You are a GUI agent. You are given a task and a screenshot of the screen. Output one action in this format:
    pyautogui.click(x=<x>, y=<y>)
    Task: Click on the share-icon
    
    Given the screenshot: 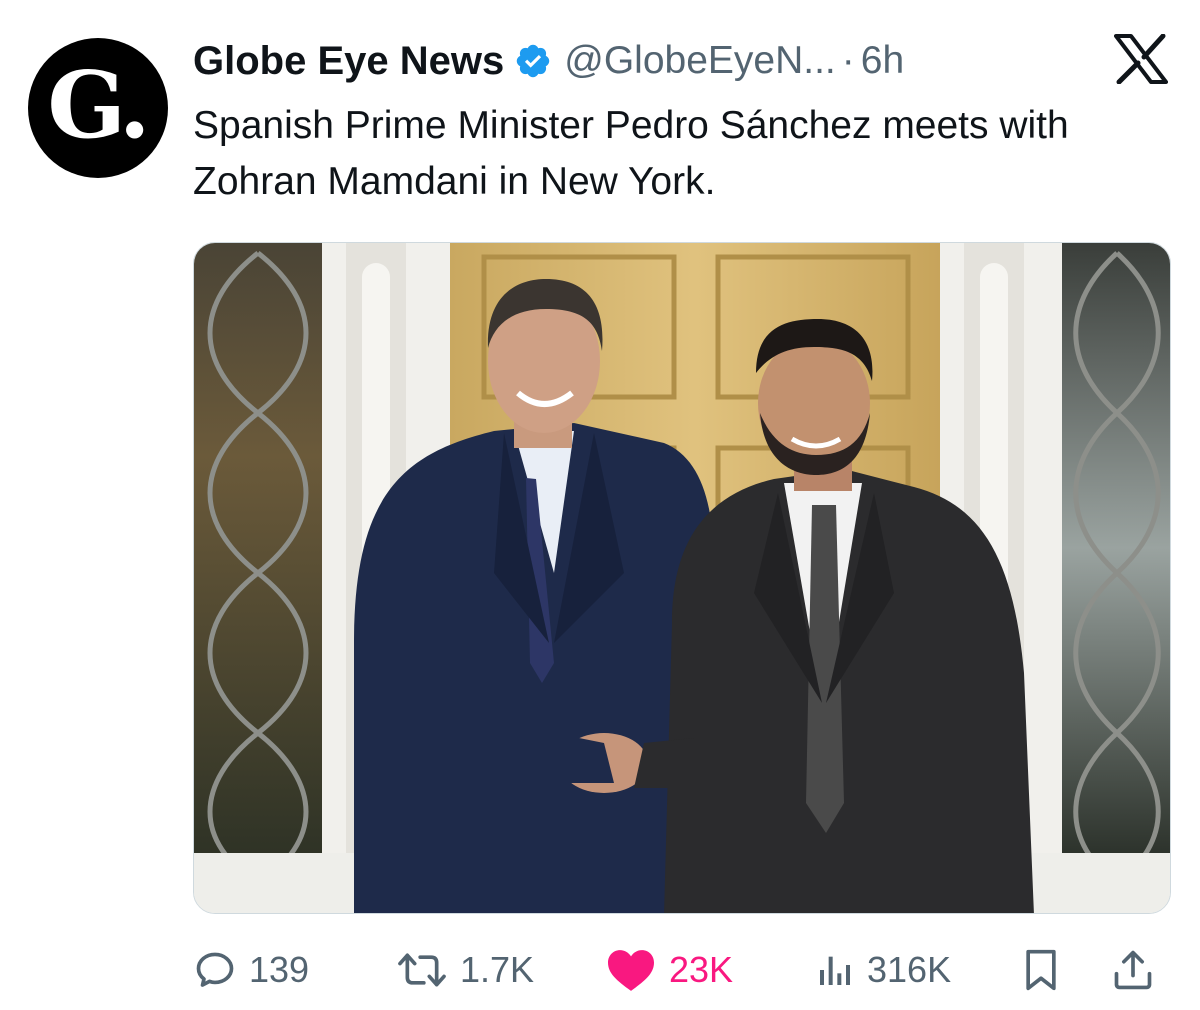 What is the action you would take?
    pyautogui.click(x=1133, y=970)
    